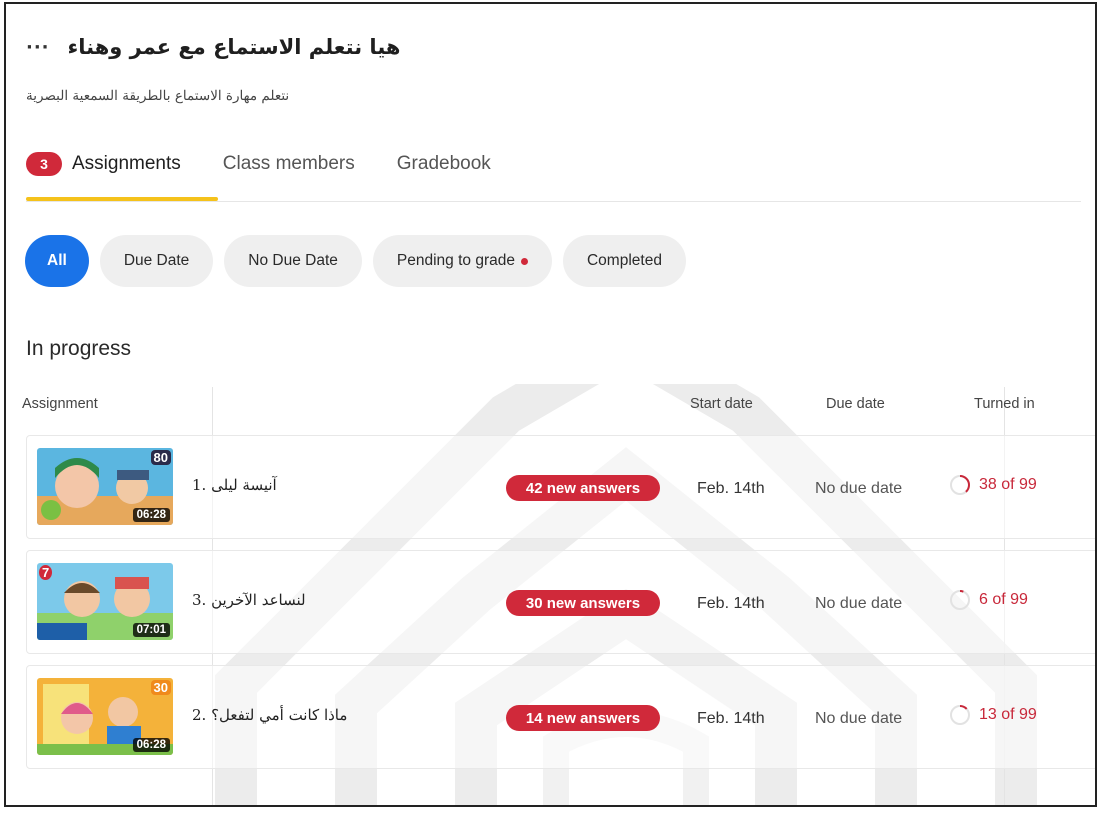 Image resolution: width=1101 pixels, height=813 pixels. I want to click on new-answers-badge: 14 new answers, so click(583, 718).